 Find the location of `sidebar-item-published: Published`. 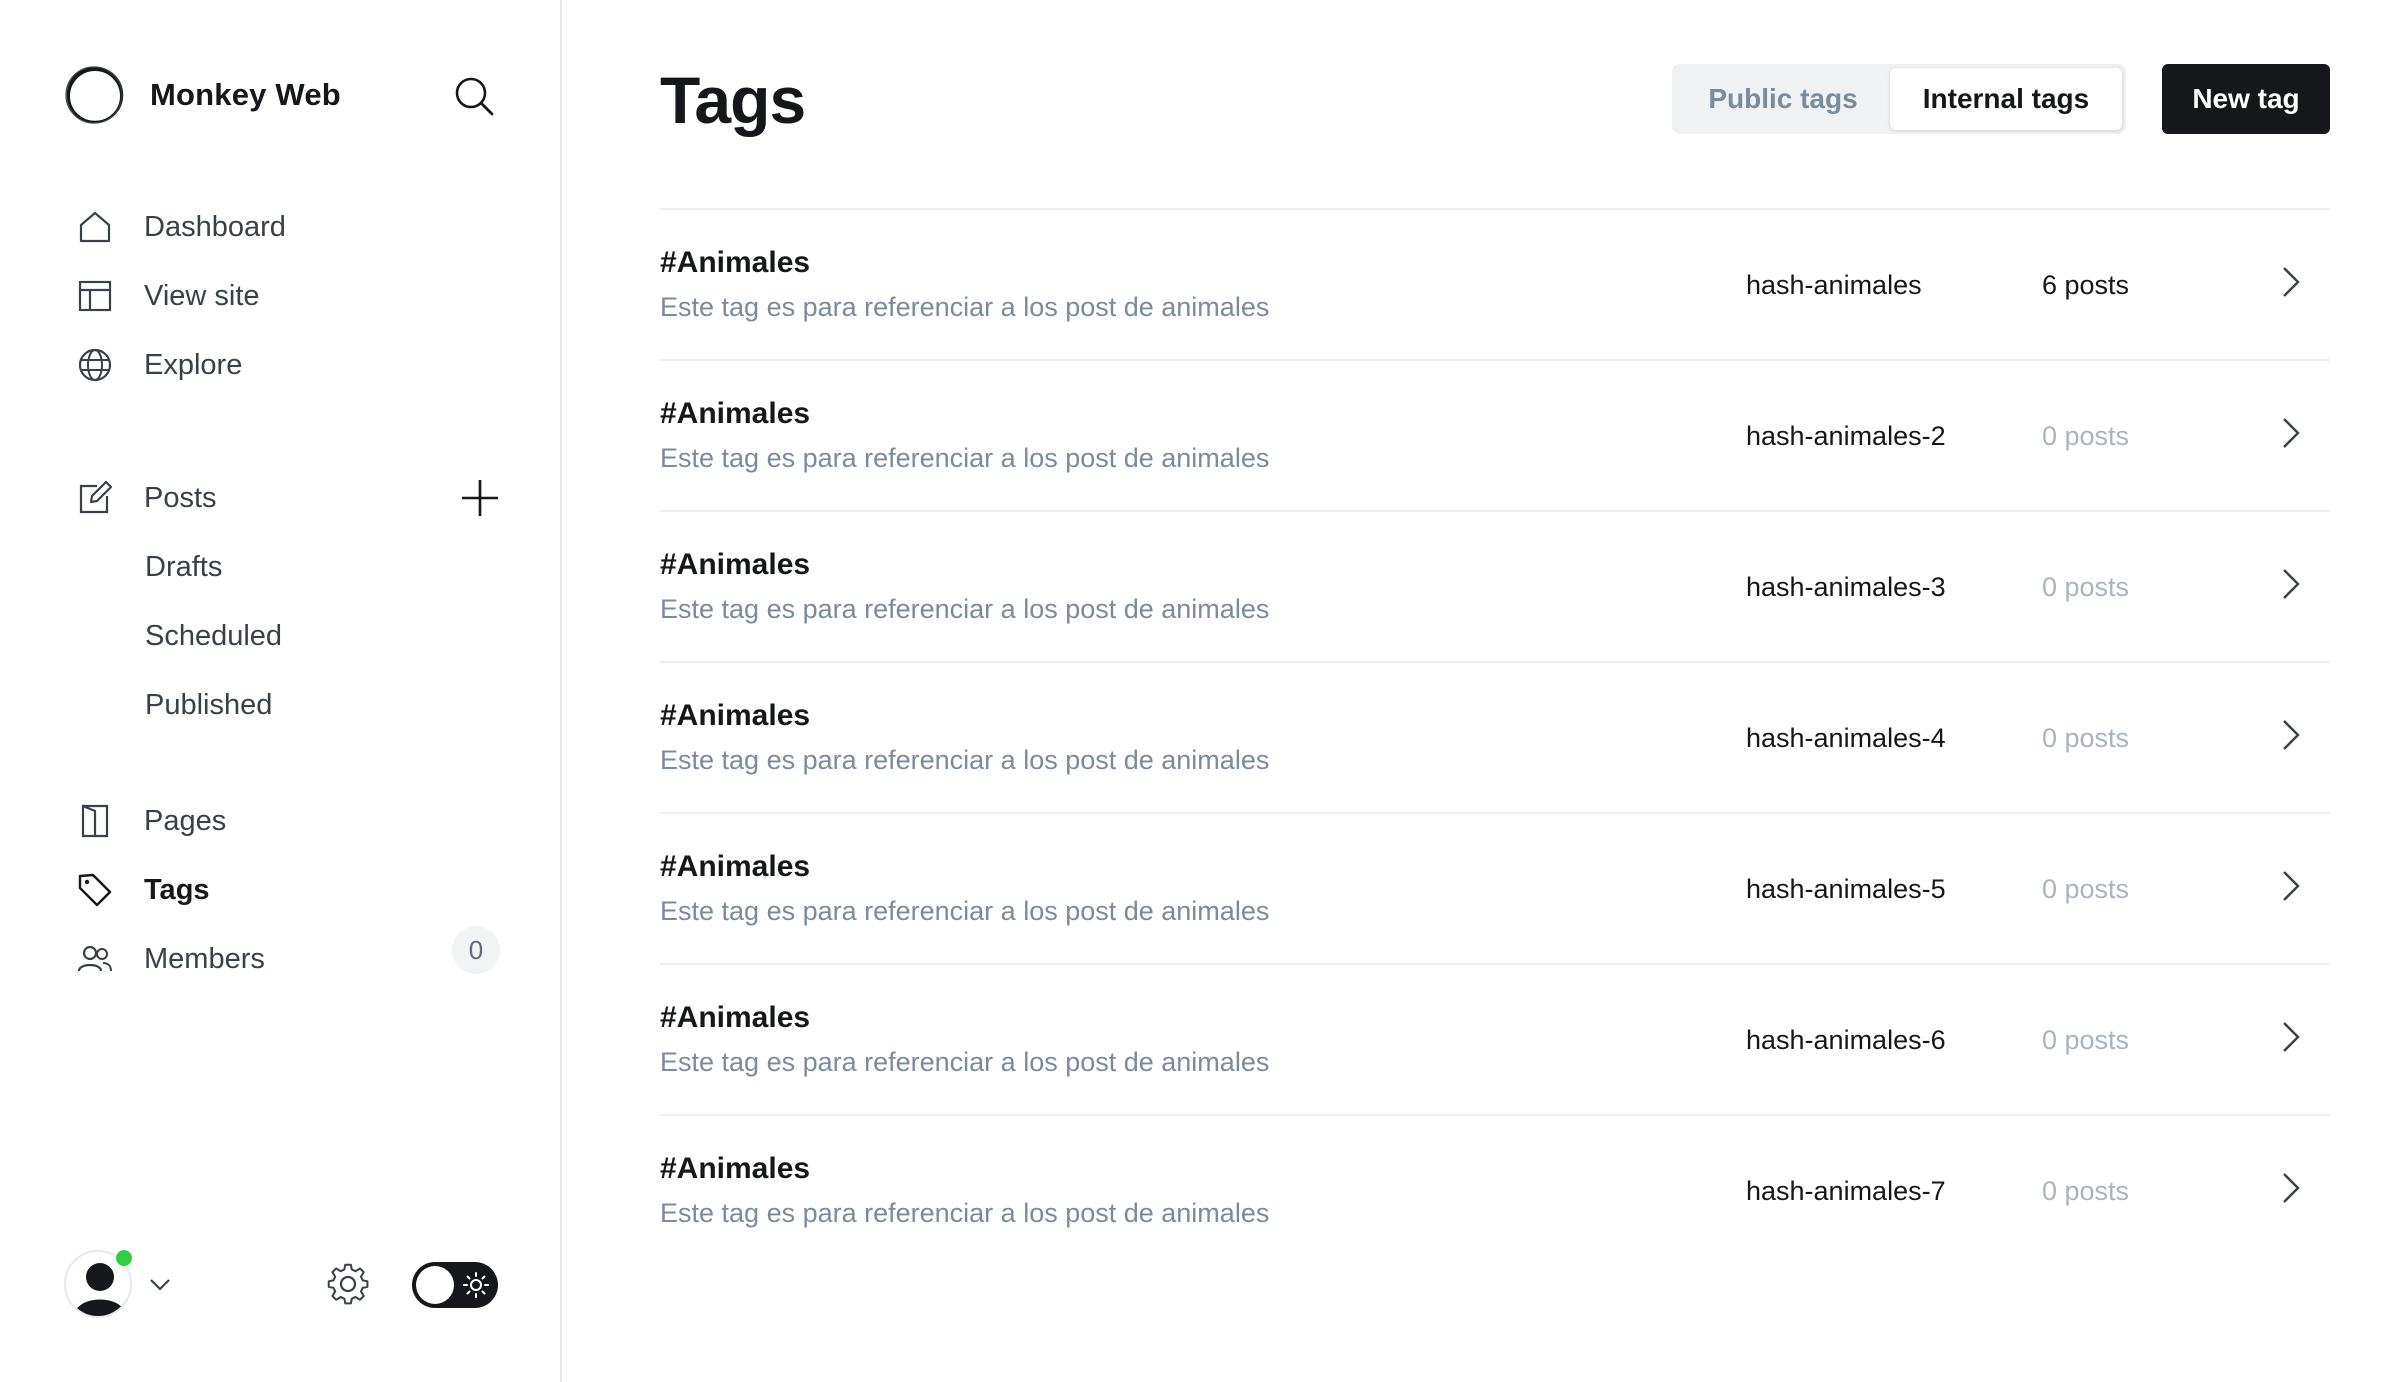

sidebar-item-published: Published is located at coordinates (208, 705).